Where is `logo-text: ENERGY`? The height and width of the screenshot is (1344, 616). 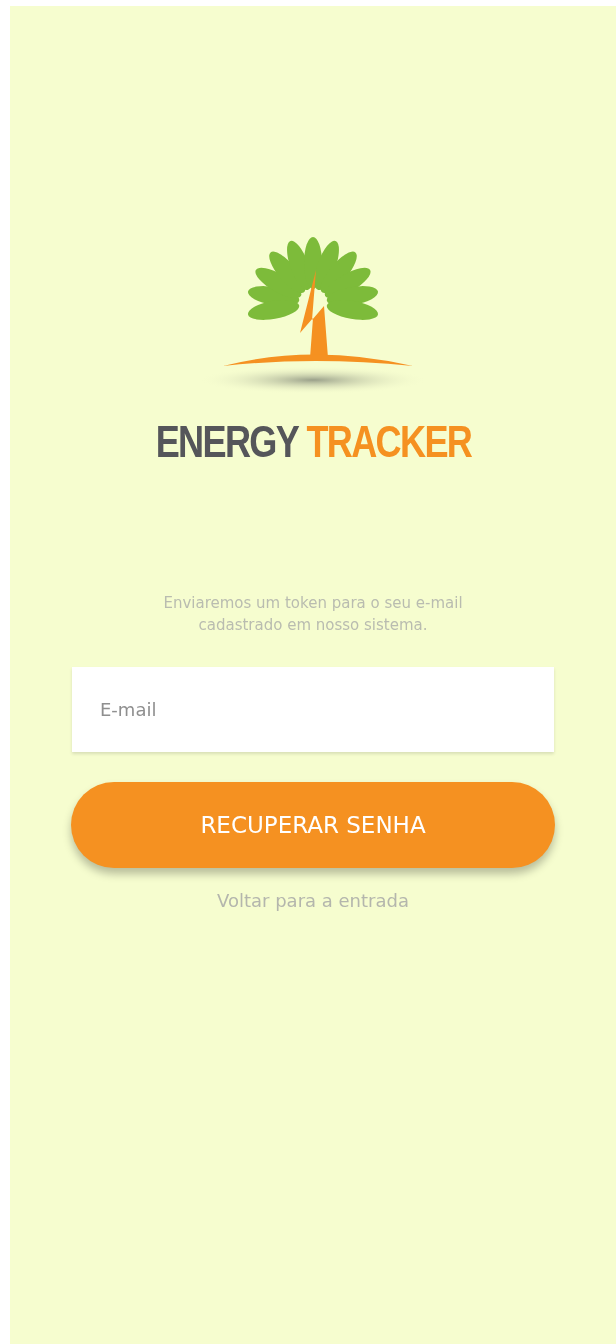
logo-text: ENERGY is located at coordinates (226, 442).